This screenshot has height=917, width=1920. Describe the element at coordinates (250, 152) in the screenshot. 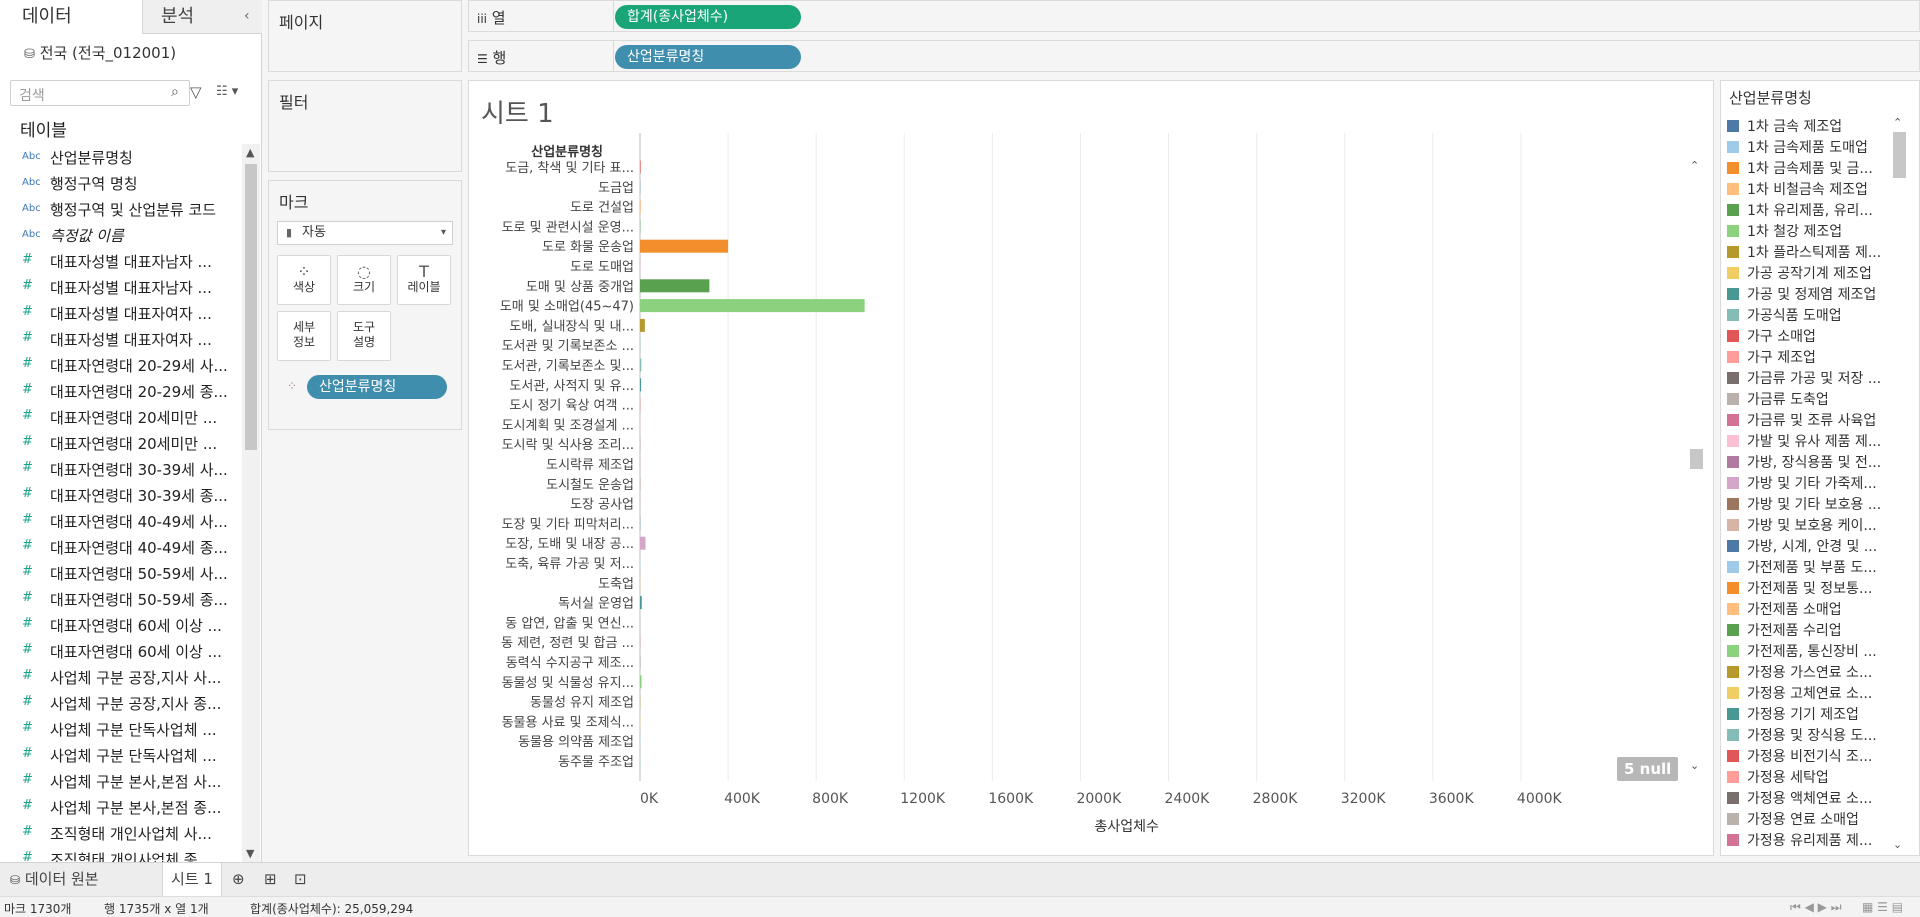

I see `scroll-up-icon: ▲` at that location.